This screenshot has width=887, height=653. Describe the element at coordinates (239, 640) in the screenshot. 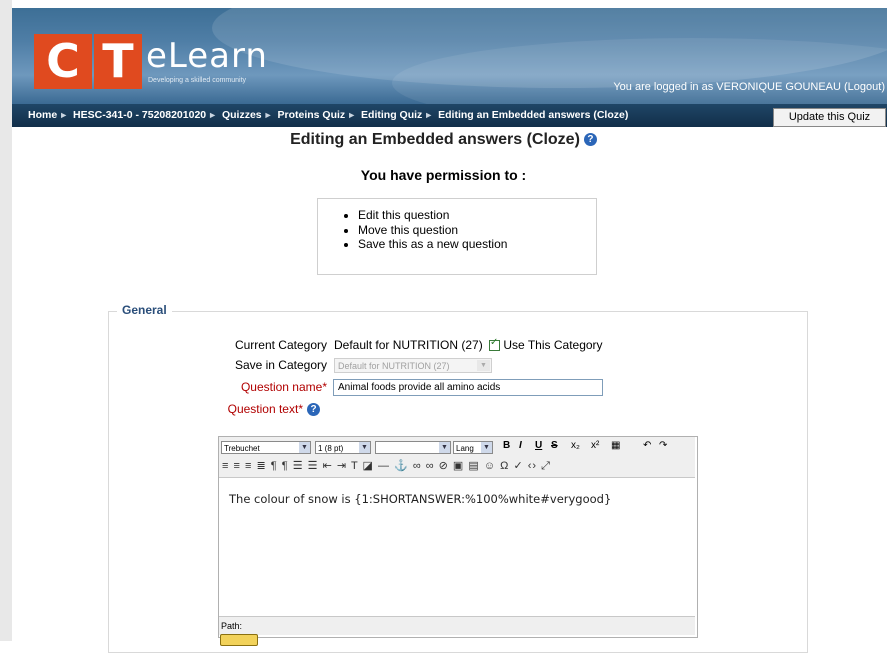

I see `help-button` at that location.